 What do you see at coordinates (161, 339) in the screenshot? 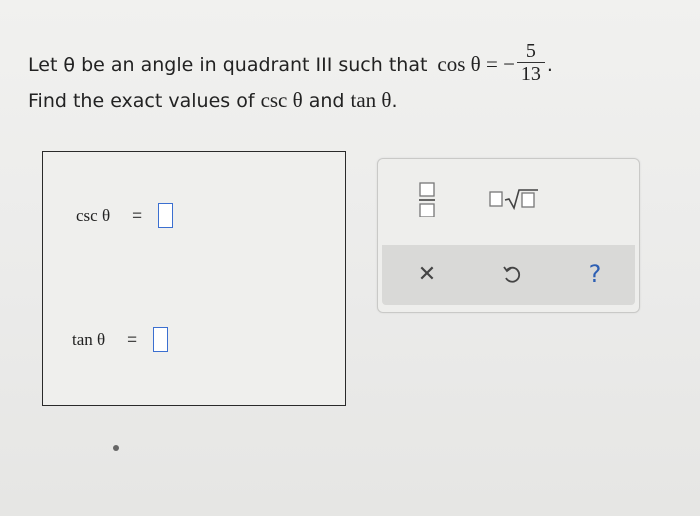
I see `tan-answer-input` at bounding box center [161, 339].